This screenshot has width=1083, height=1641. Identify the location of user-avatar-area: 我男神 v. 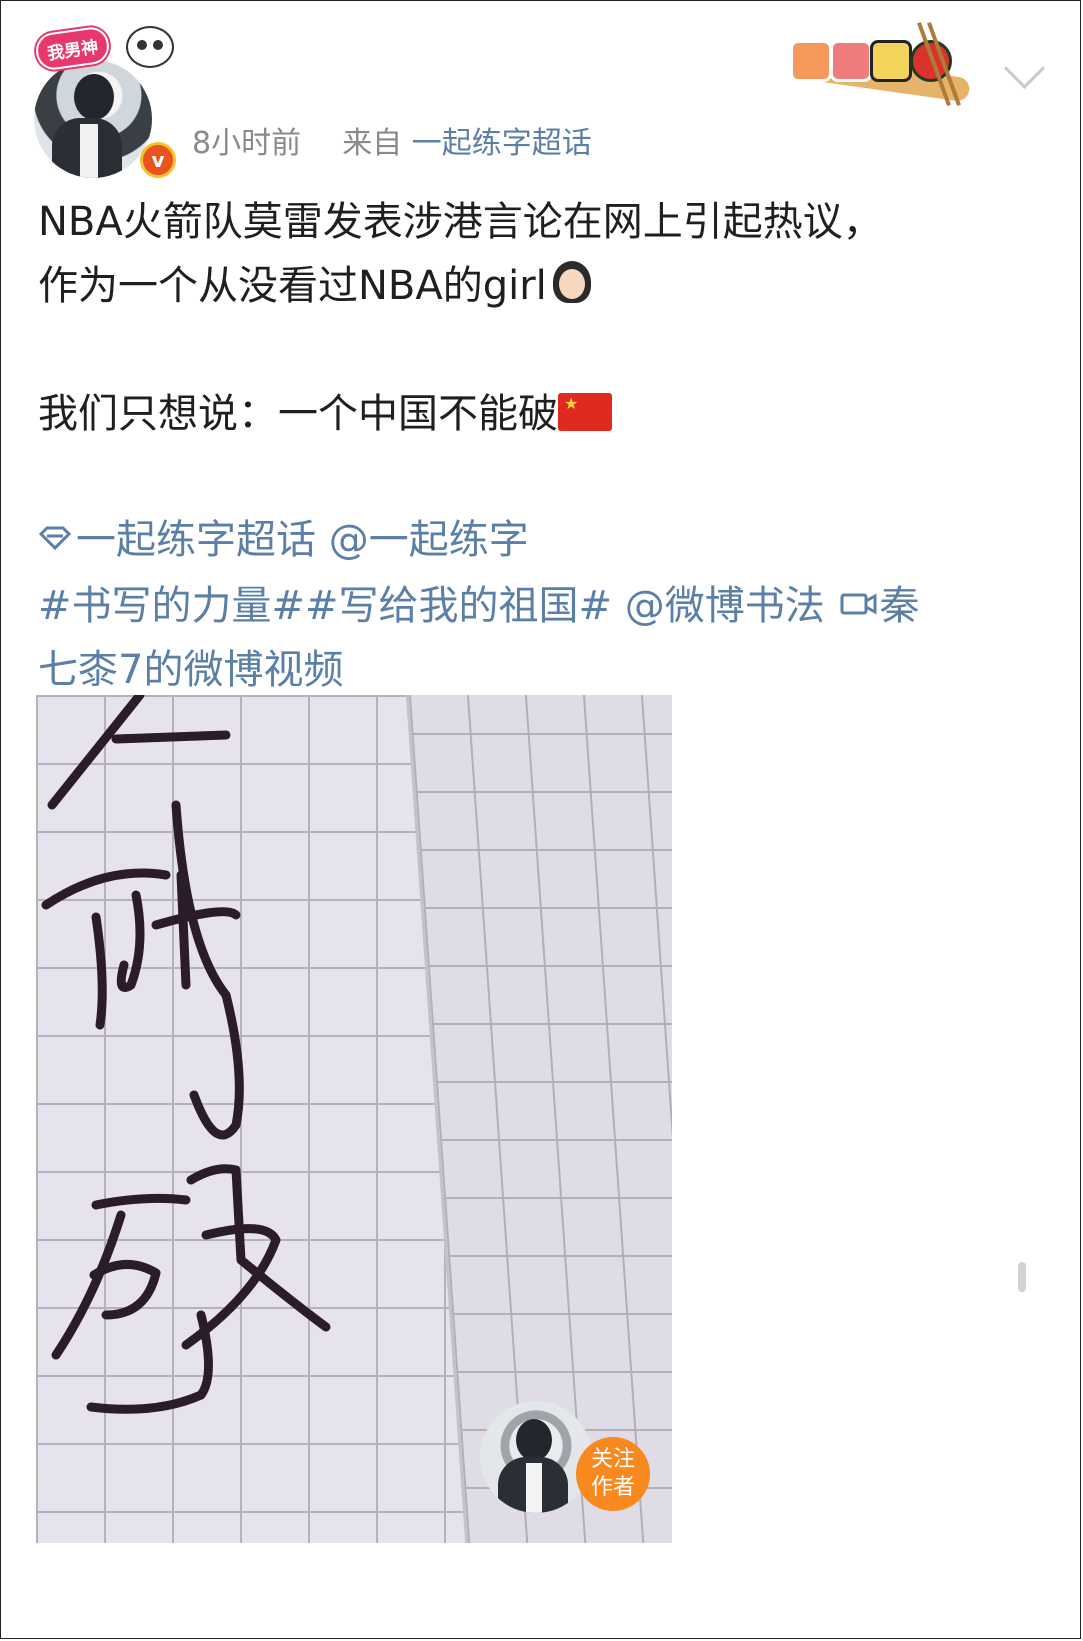
(104, 100).